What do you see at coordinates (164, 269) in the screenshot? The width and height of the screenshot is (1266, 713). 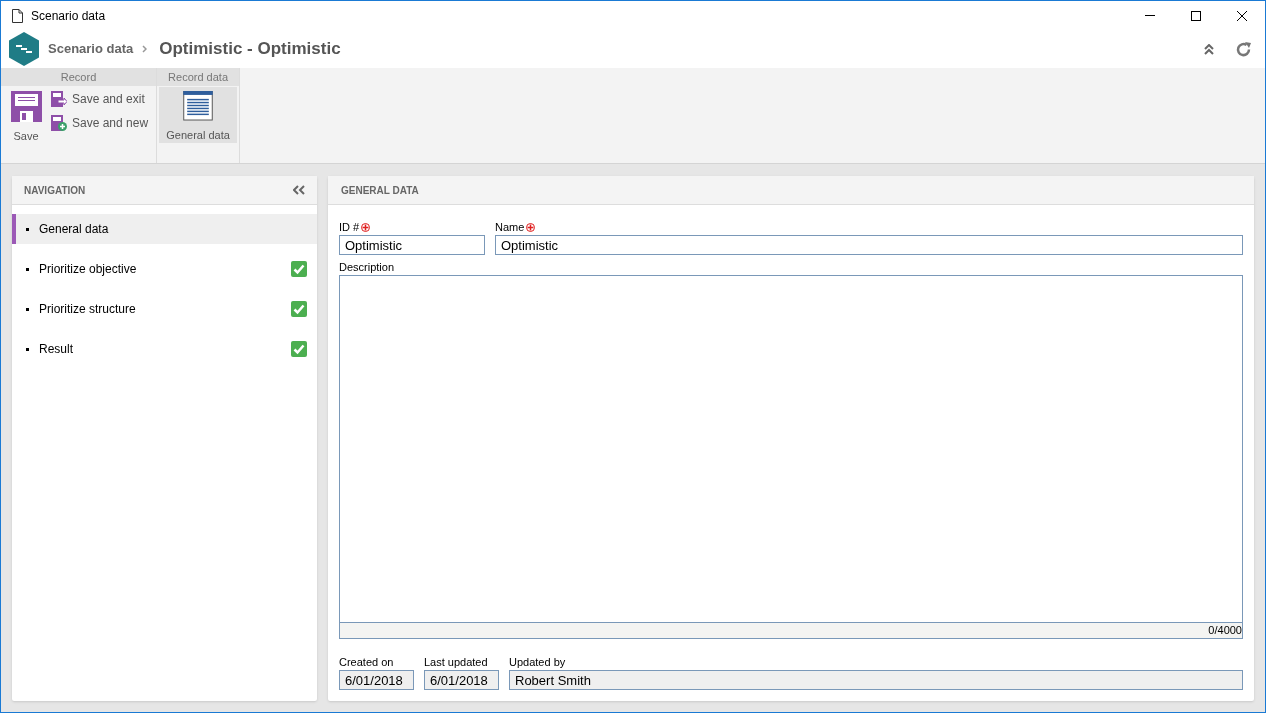 I see `navigation-item: Prioritize objective` at bounding box center [164, 269].